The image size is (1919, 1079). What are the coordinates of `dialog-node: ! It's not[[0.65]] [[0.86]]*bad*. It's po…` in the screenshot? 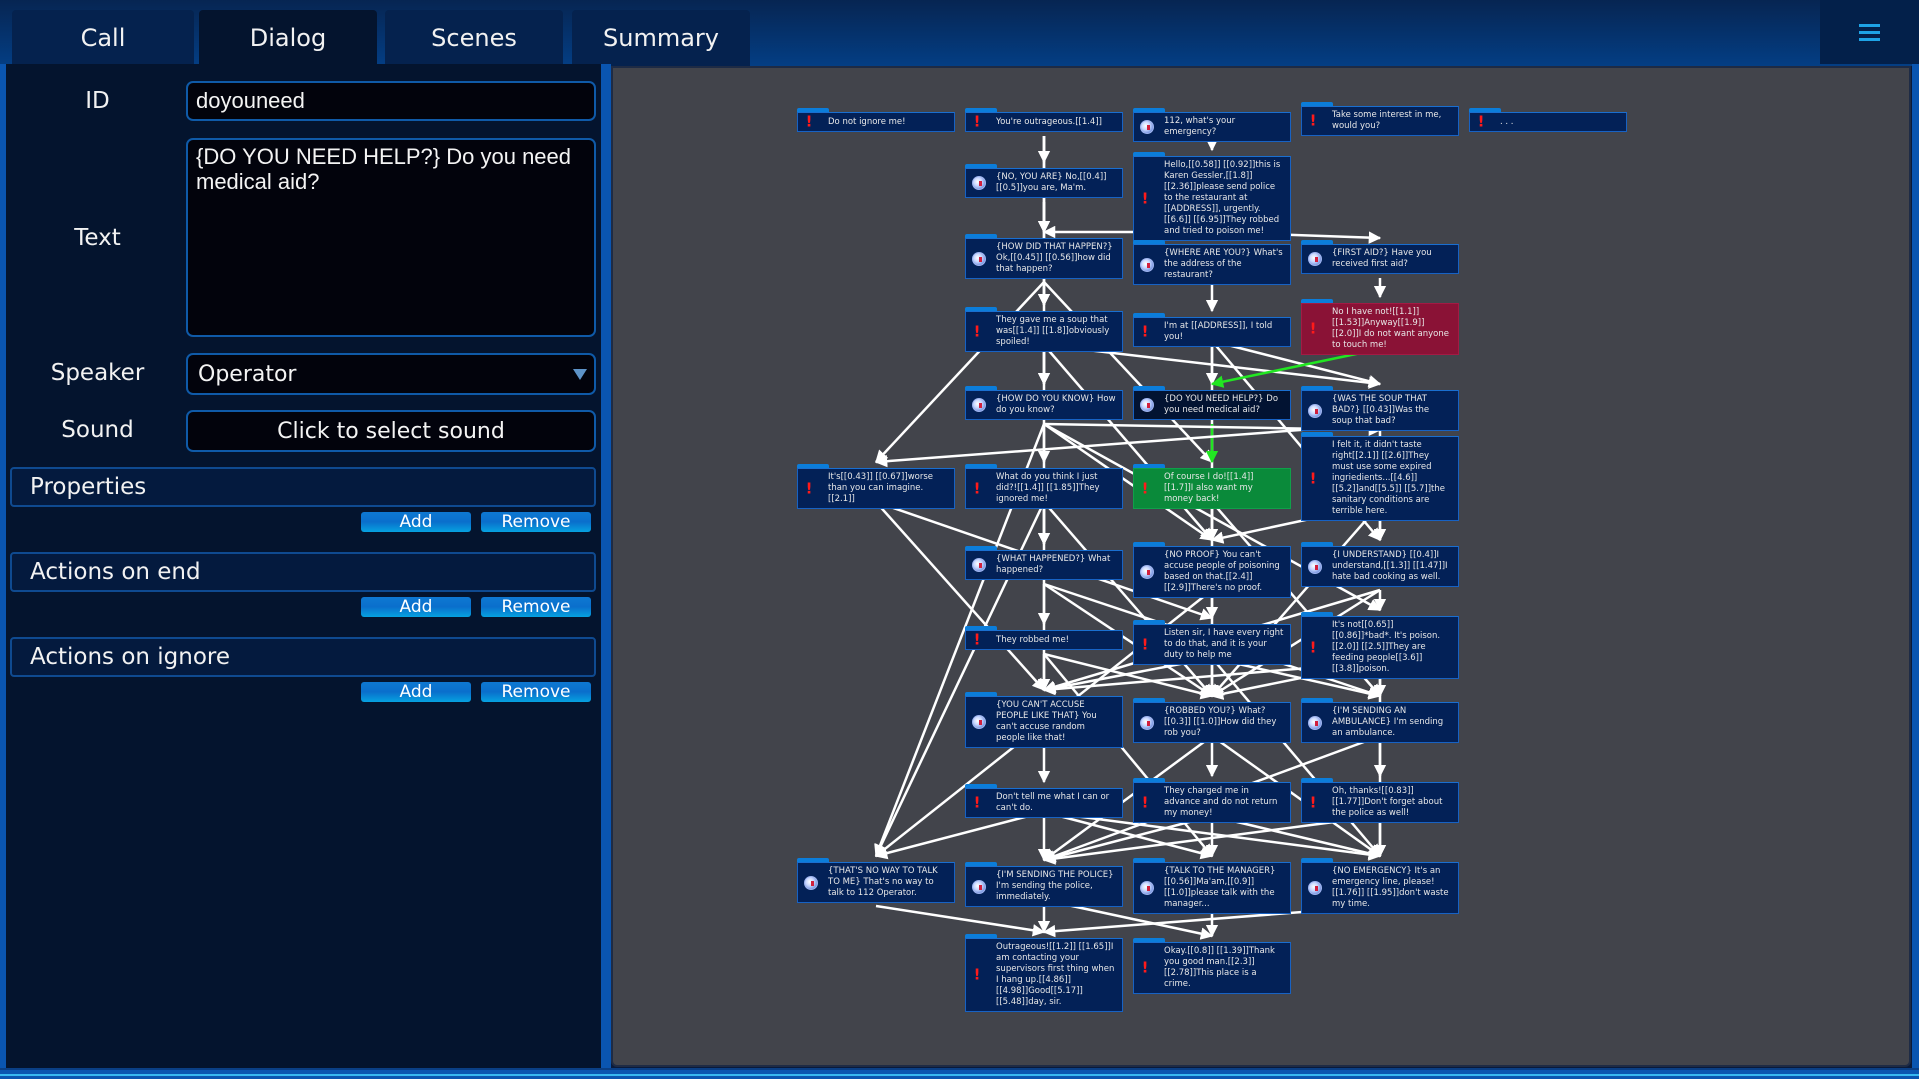 It's located at (1380, 645).